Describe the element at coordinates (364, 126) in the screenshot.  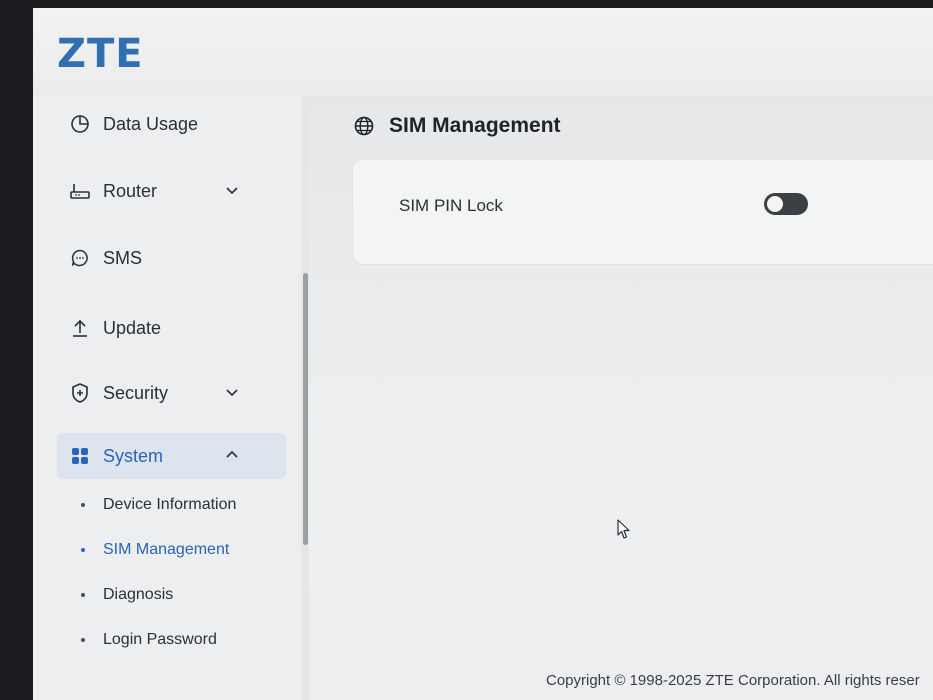
I see `globe-icon` at that location.